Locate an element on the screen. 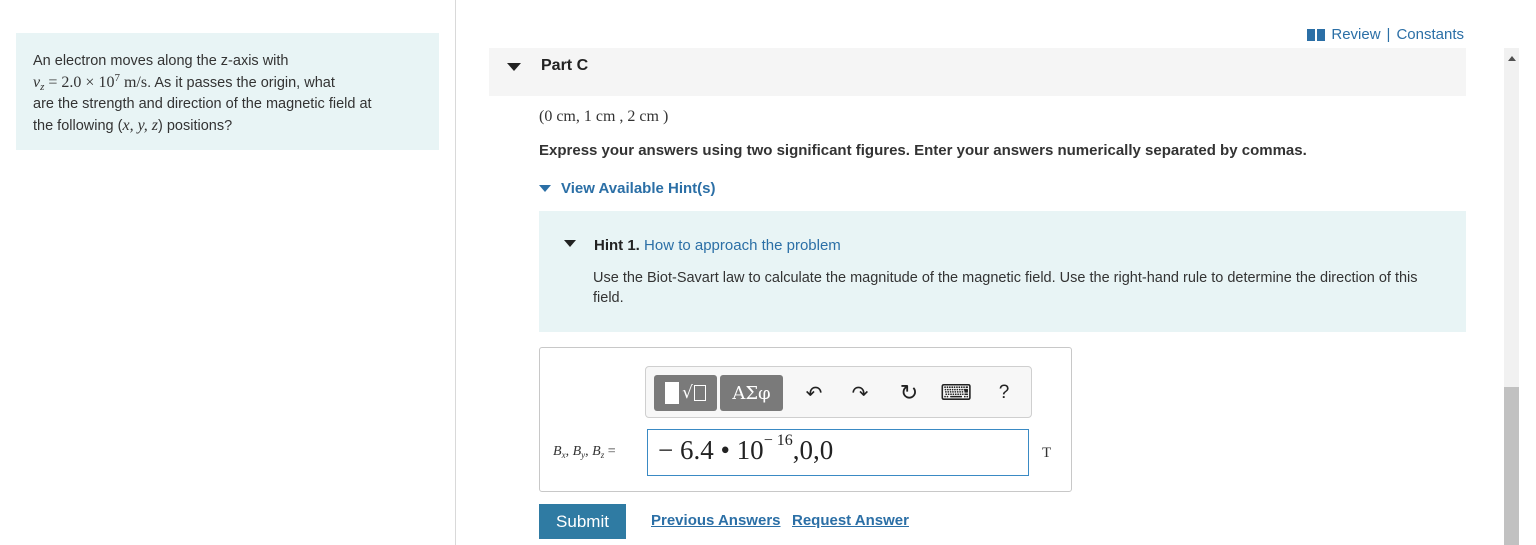  hint-1-title: Hint 1. How to approach the problem is located at coordinates (717, 245).